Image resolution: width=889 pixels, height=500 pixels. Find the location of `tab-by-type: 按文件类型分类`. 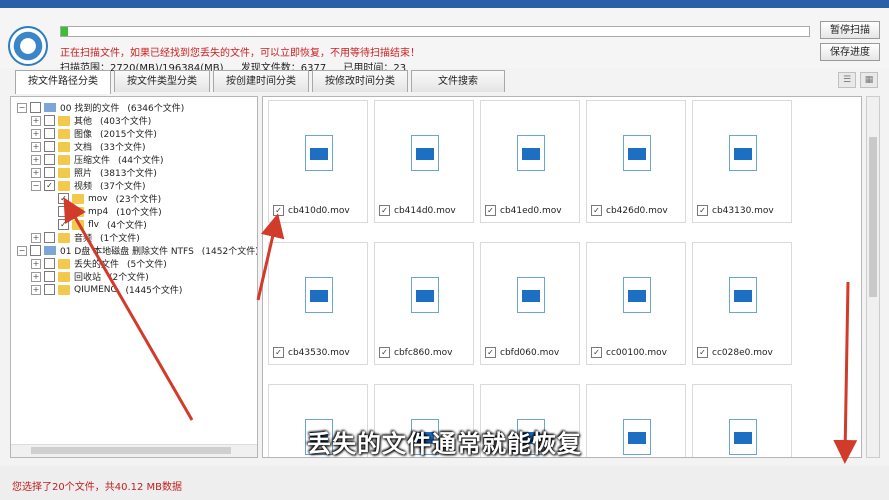

tab-by-type: 按文件类型分类 is located at coordinates (162, 81).